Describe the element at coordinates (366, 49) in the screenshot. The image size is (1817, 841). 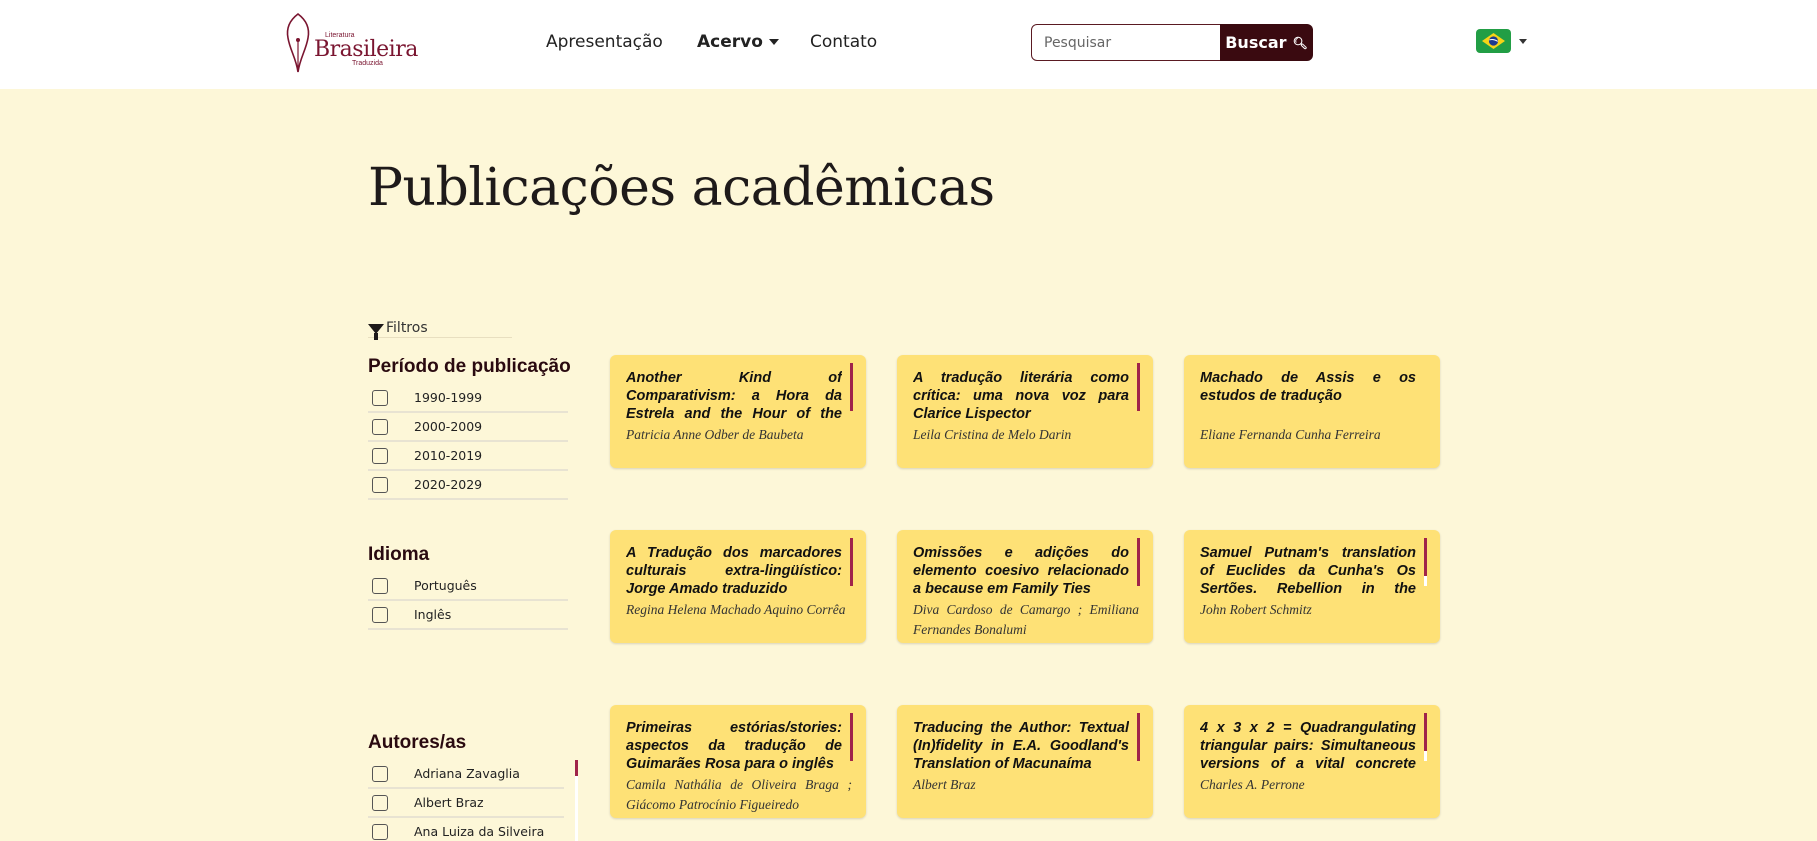
I see `logo-line-2: Brasileira` at that location.